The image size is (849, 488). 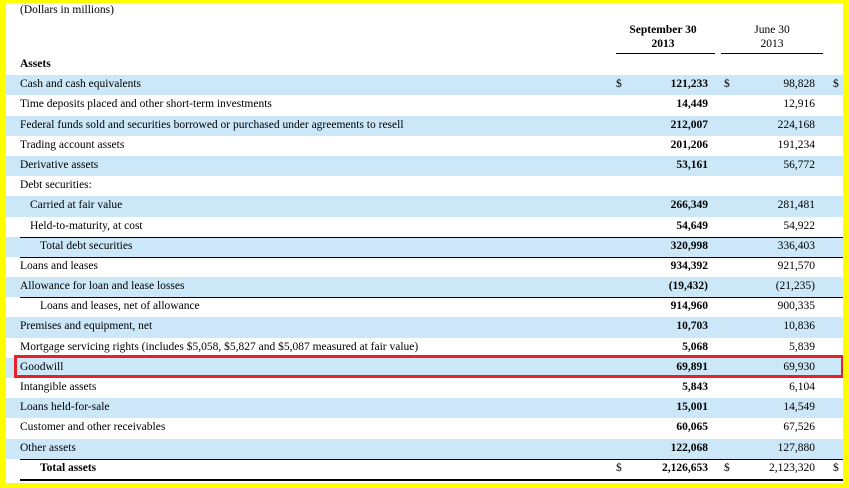 I want to click on column-header-current-line2: 2013, so click(x=663, y=44).